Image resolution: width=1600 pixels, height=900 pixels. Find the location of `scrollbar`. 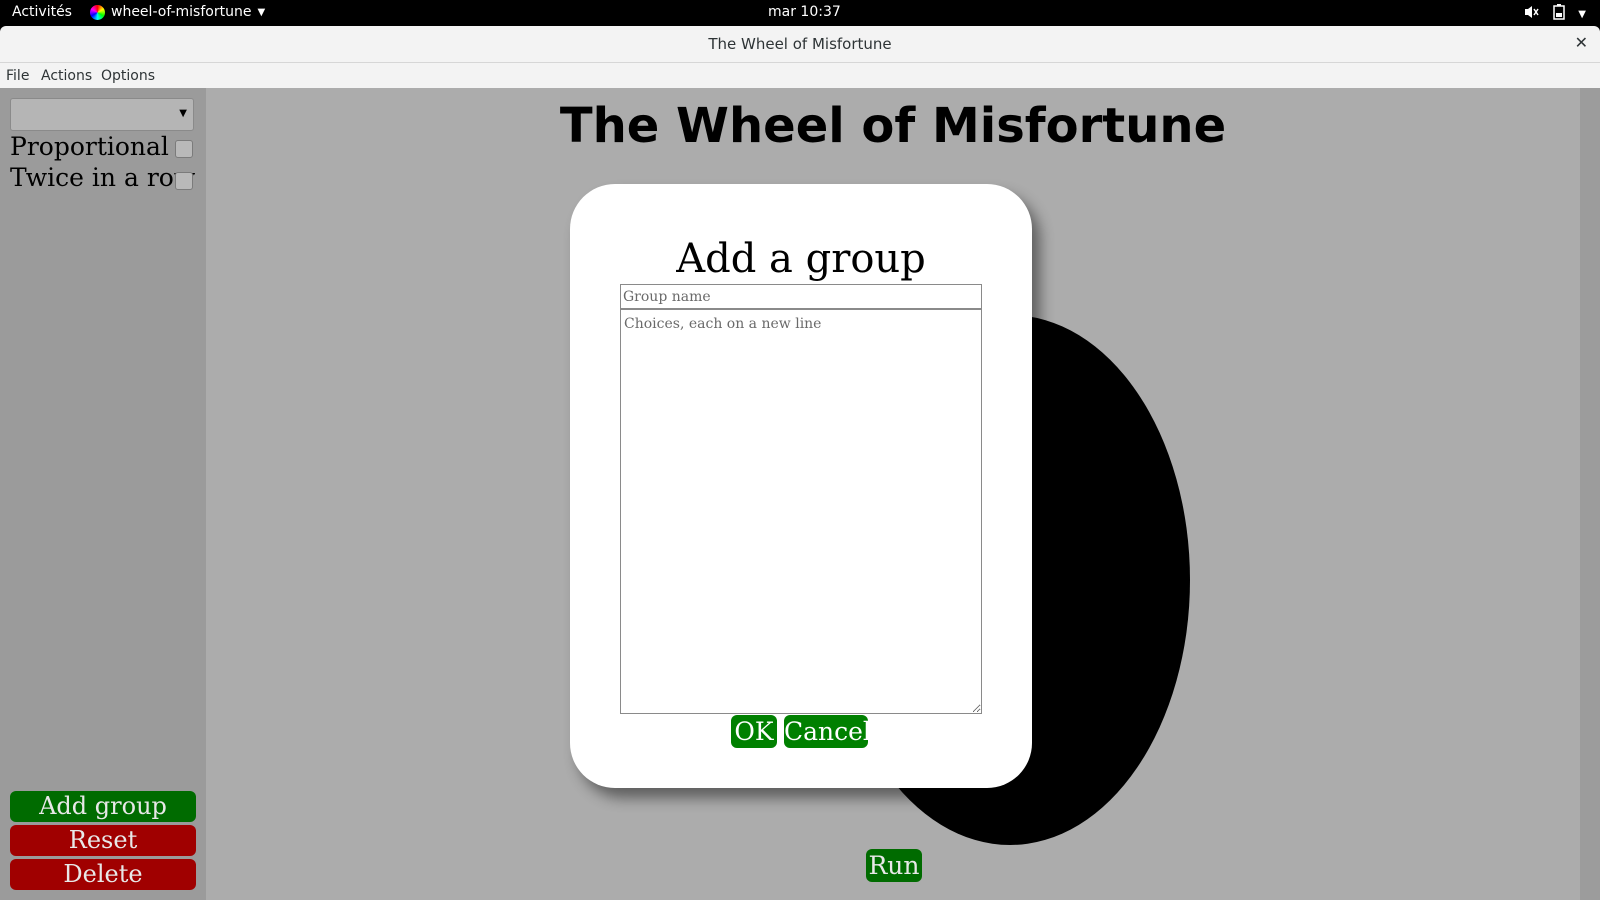

scrollbar is located at coordinates (1590, 494).